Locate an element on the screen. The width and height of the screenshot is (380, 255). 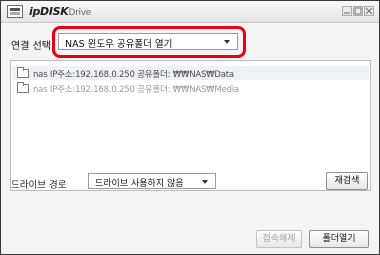
title-bar: ipDISKDrive is located at coordinates (190, 12).